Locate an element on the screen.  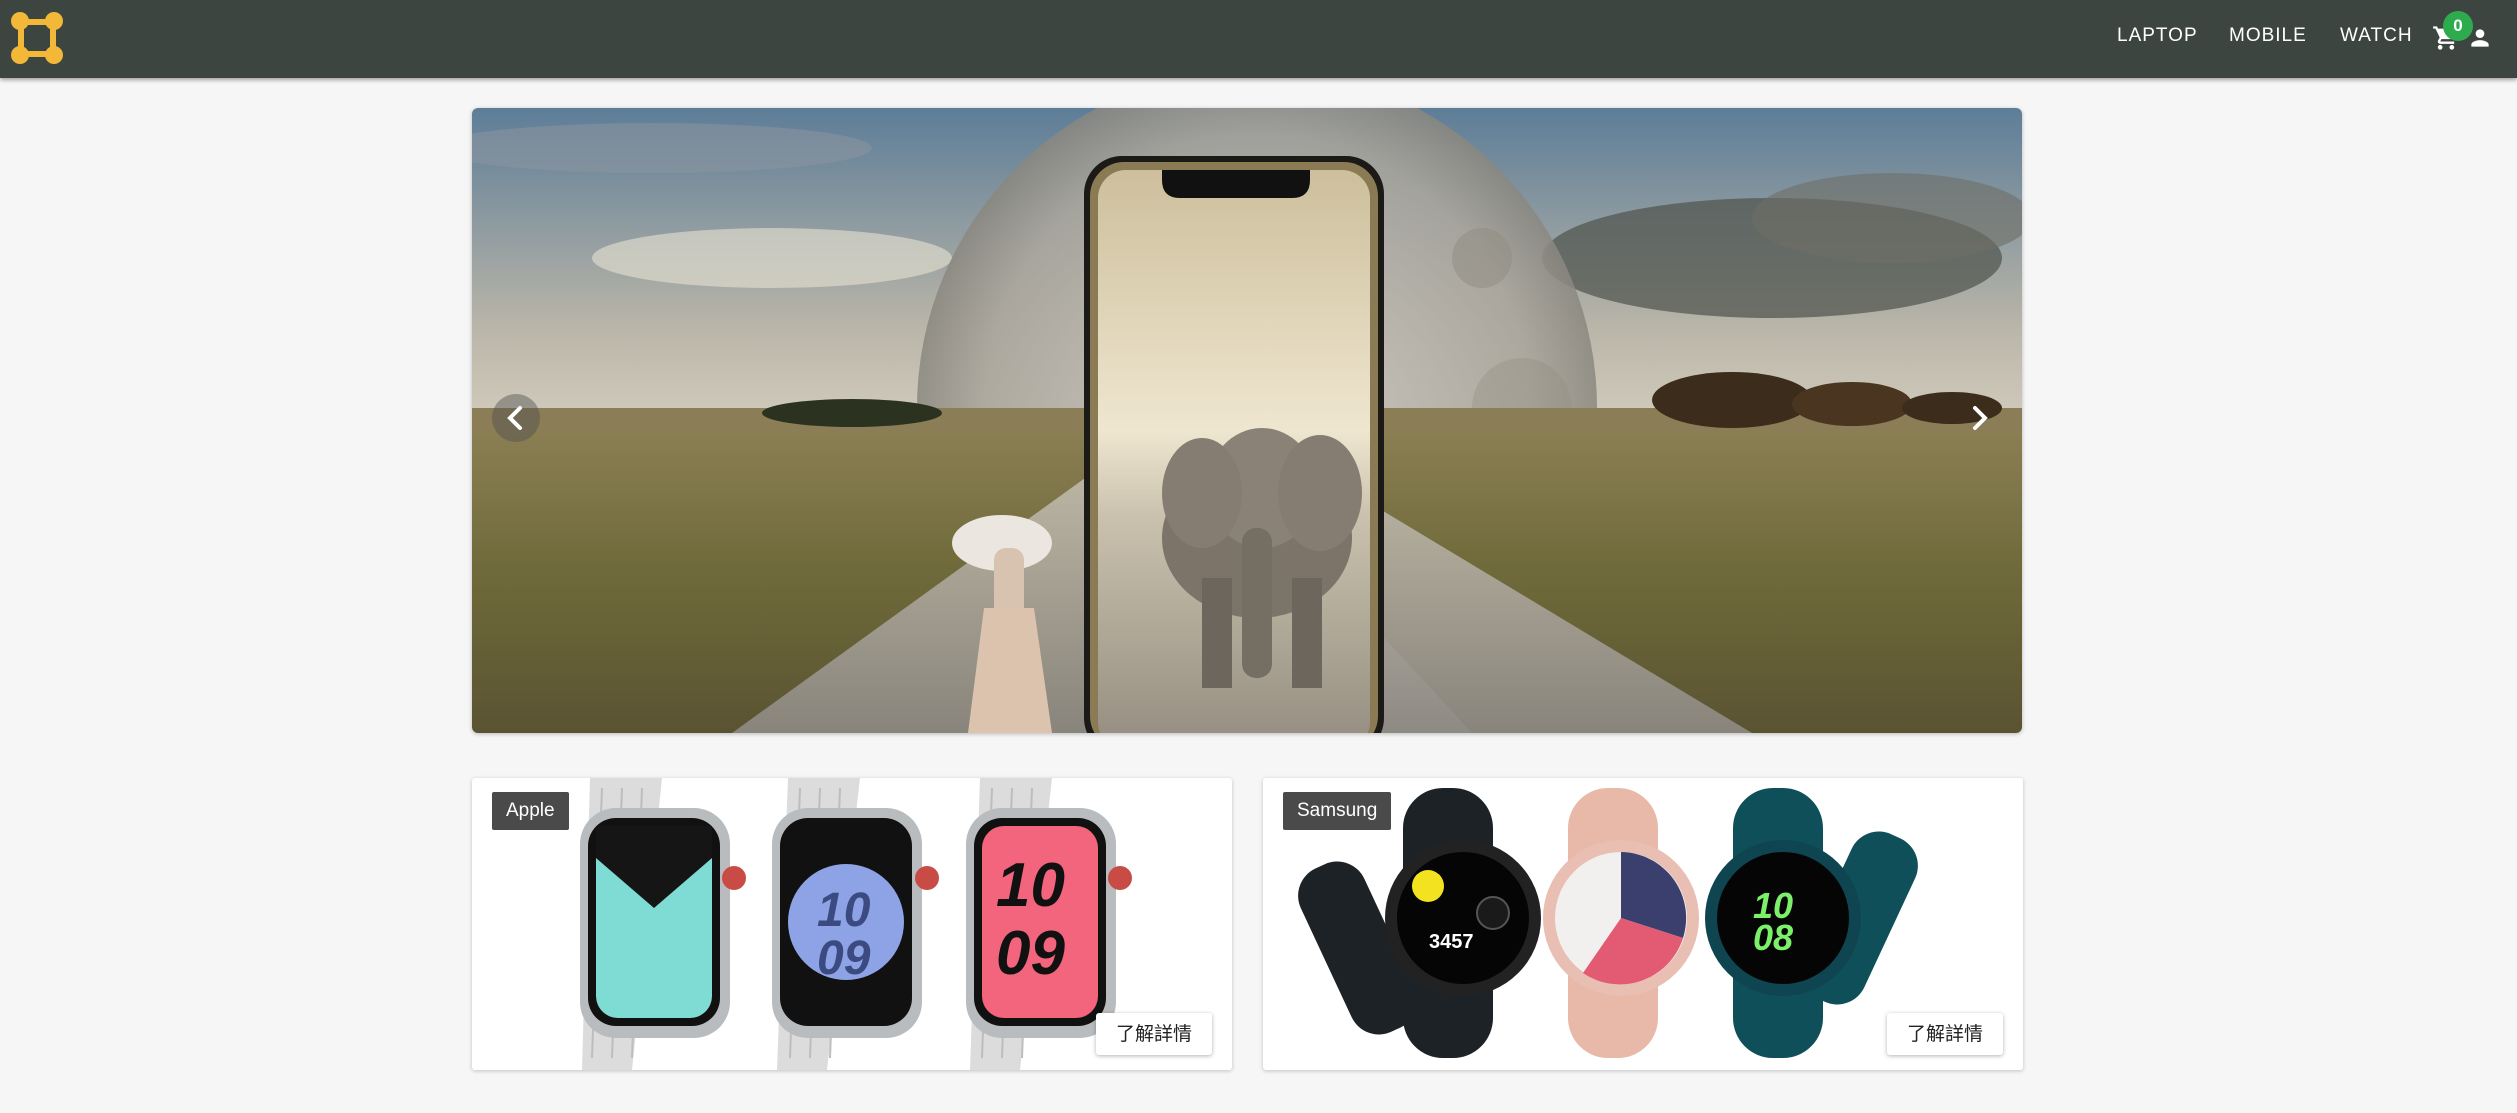
watch-face-time-minutes: 08 is located at coordinates (1773, 937).